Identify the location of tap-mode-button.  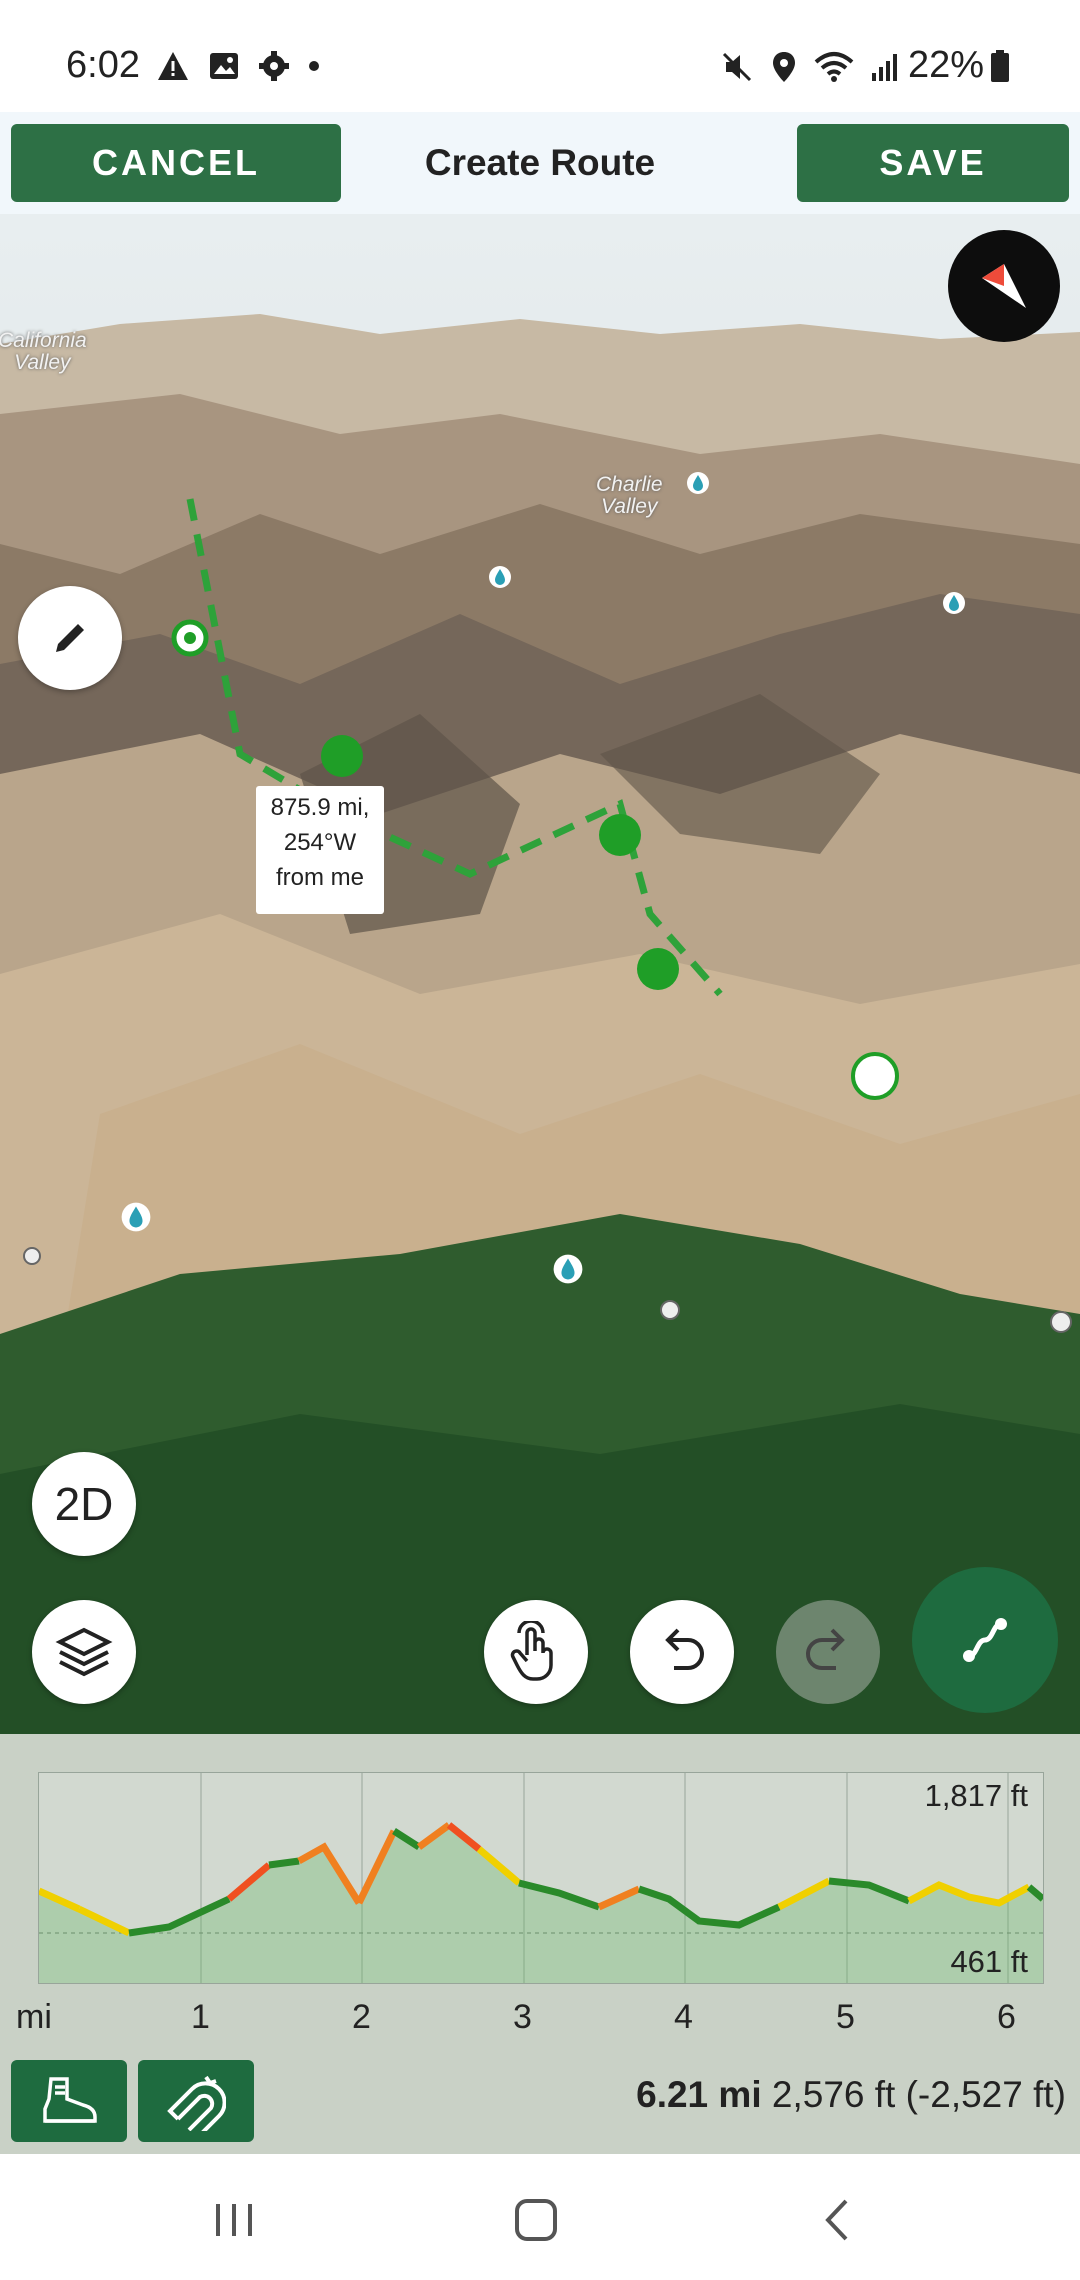
(536, 1652).